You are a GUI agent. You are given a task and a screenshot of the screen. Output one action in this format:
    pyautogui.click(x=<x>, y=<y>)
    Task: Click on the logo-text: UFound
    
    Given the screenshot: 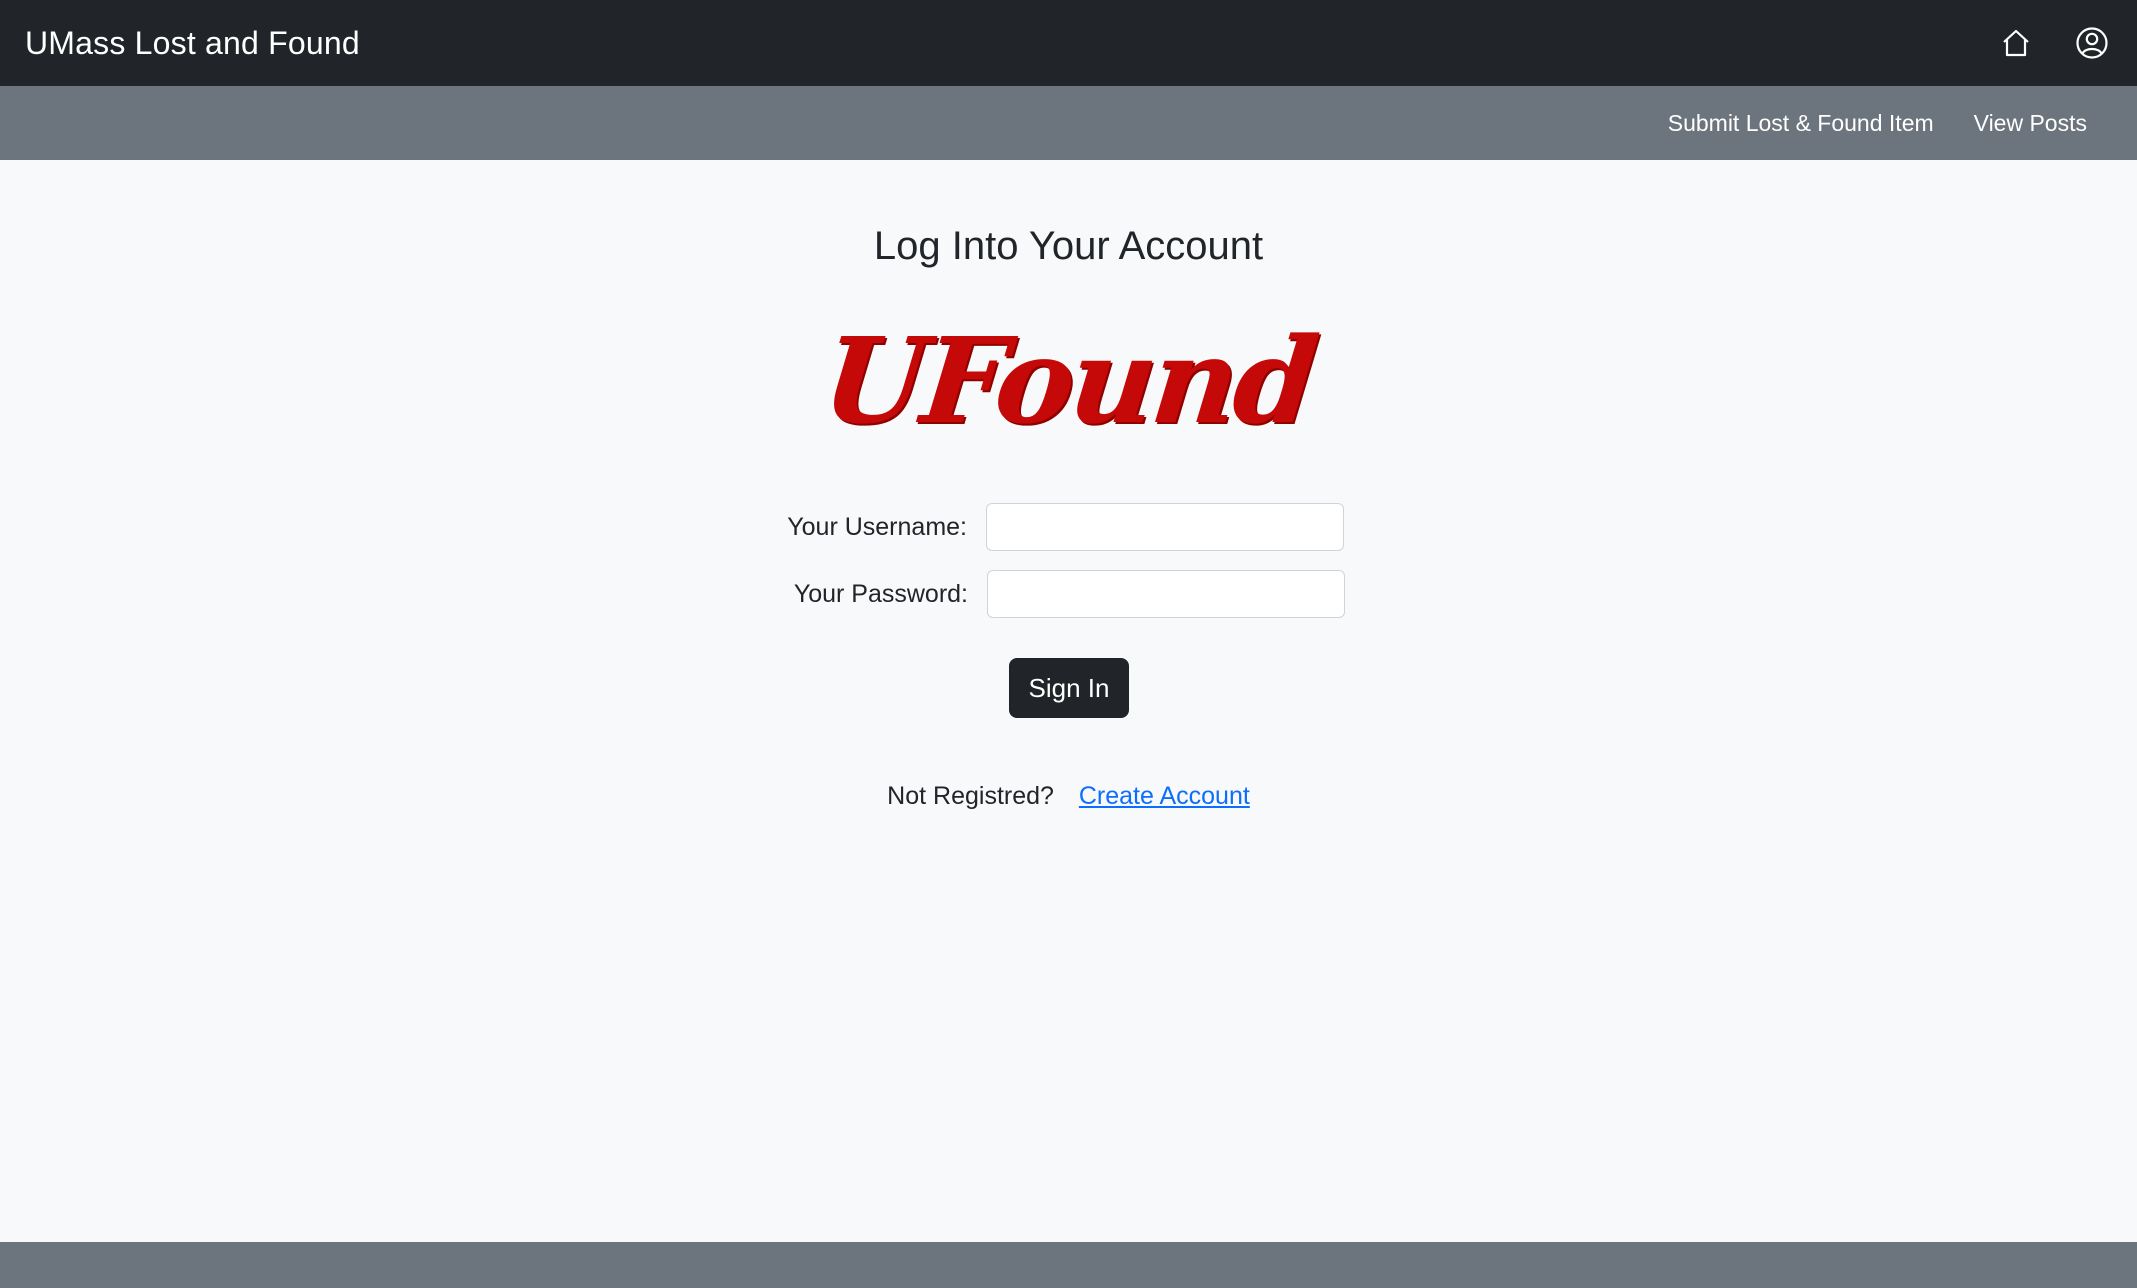 What is the action you would take?
    pyautogui.click(x=1068, y=380)
    